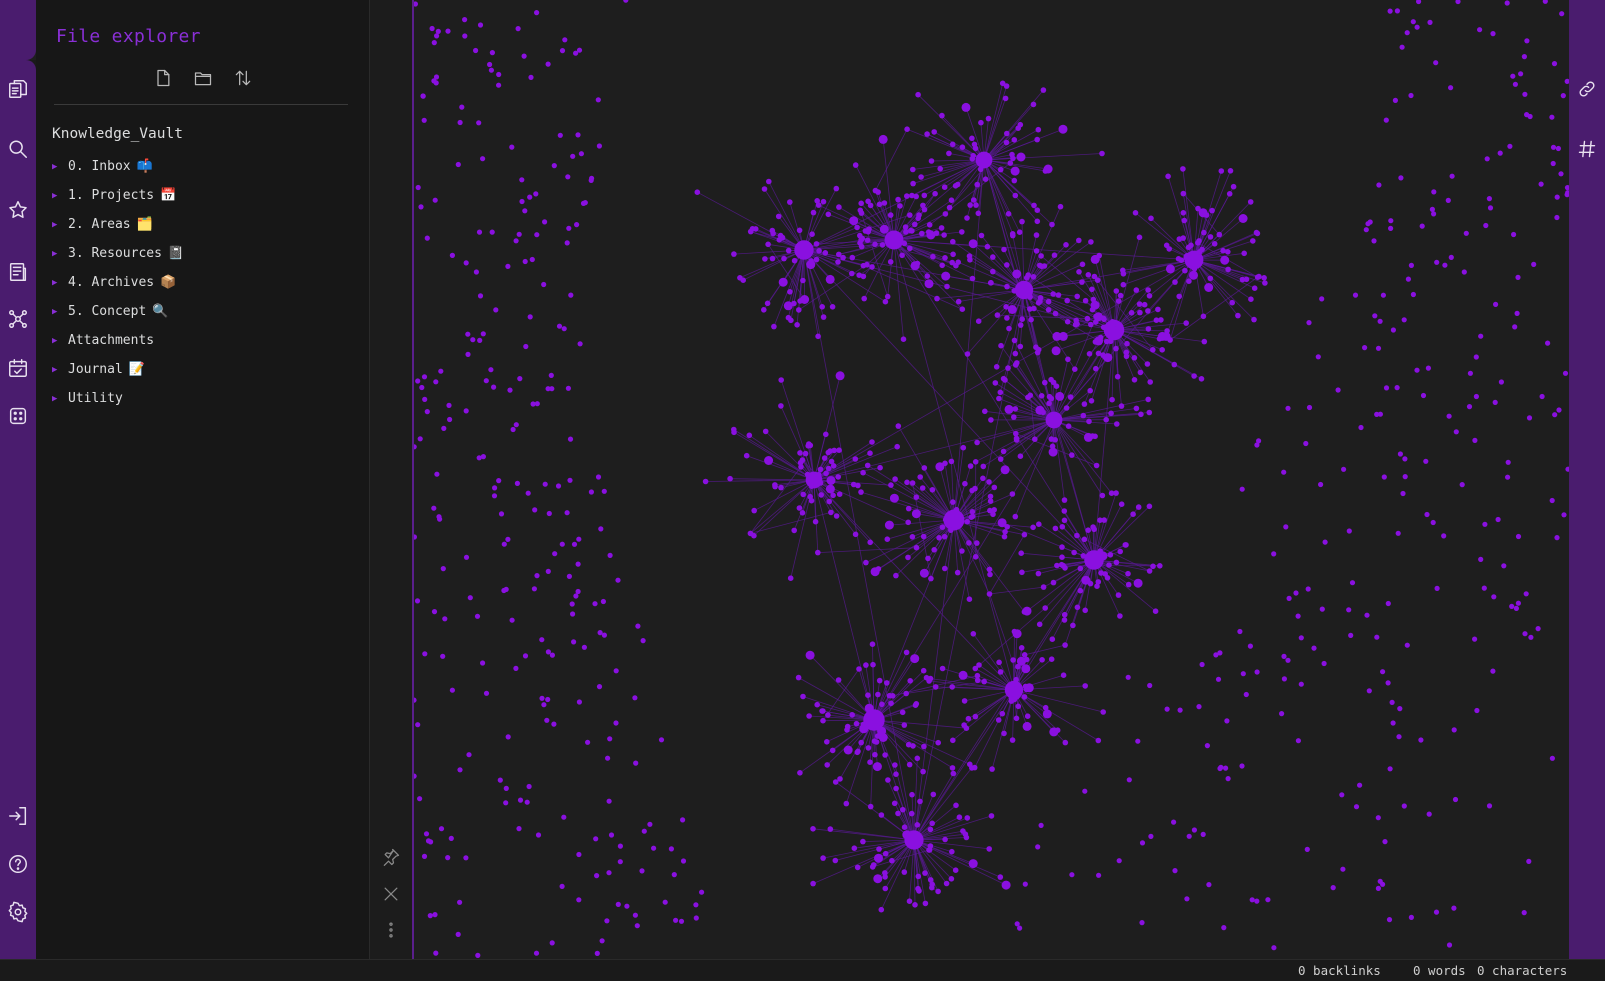  I want to click on open-vault-icon, so click(18, 816).